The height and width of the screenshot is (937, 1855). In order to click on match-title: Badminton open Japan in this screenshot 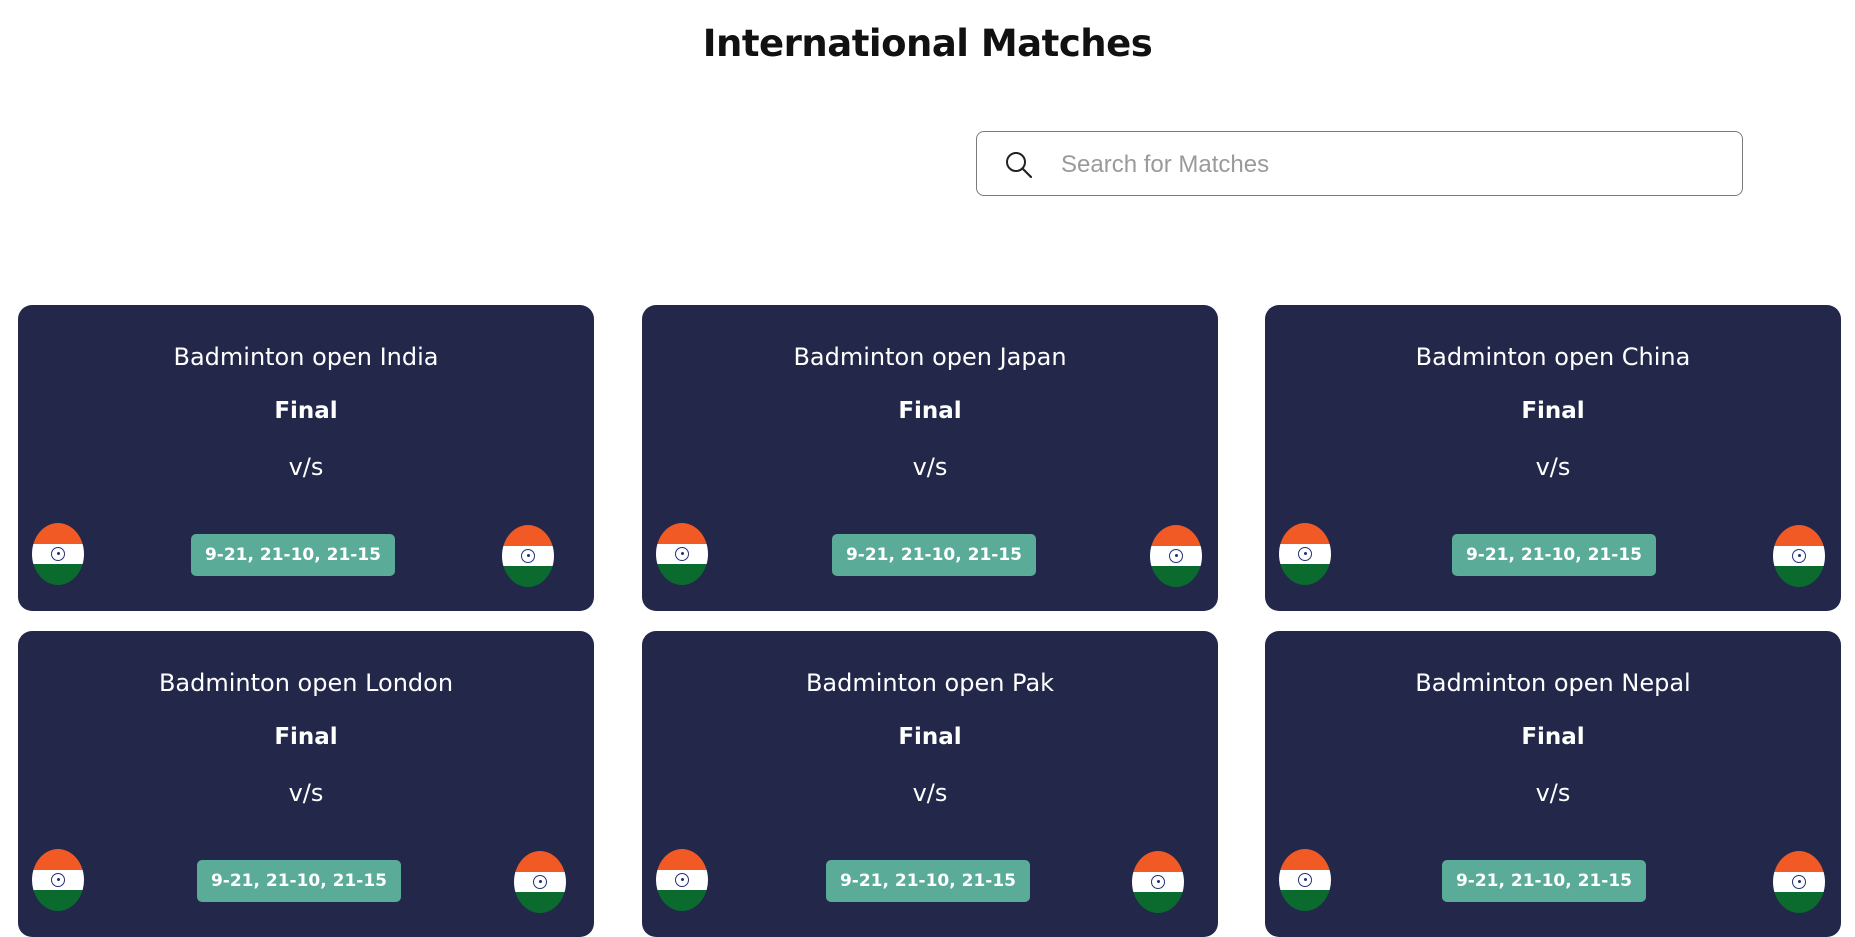, I will do `click(930, 357)`.